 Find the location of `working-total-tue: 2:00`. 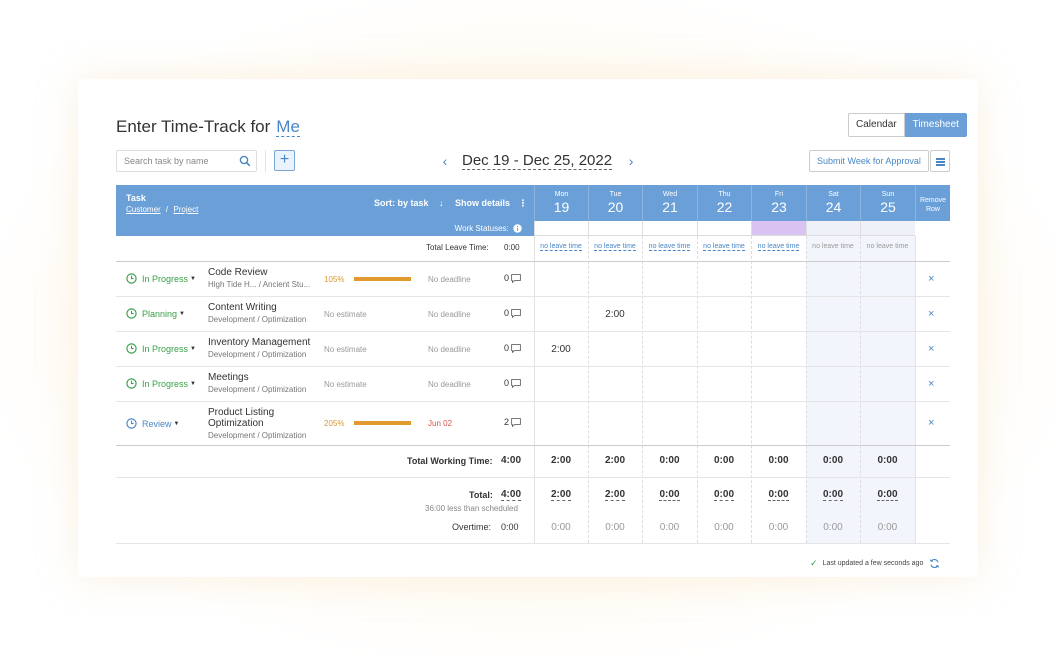

working-total-tue: 2:00 is located at coordinates (614, 460).